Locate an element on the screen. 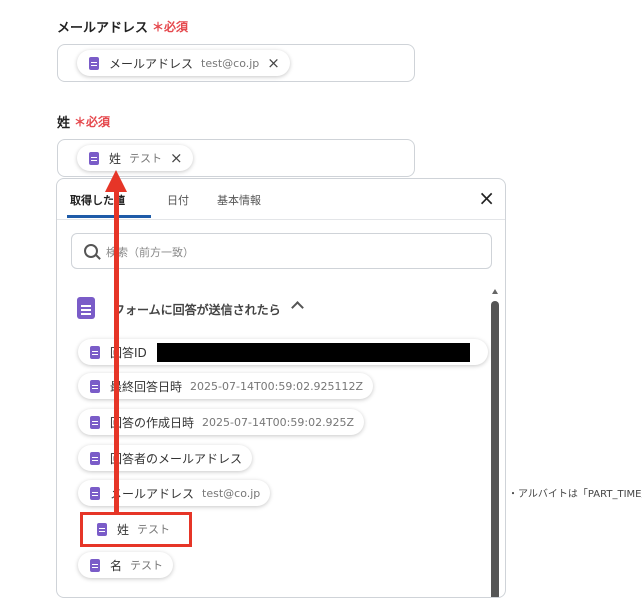  lastname-field-label: 姓 ＊必須 is located at coordinates (83, 121).